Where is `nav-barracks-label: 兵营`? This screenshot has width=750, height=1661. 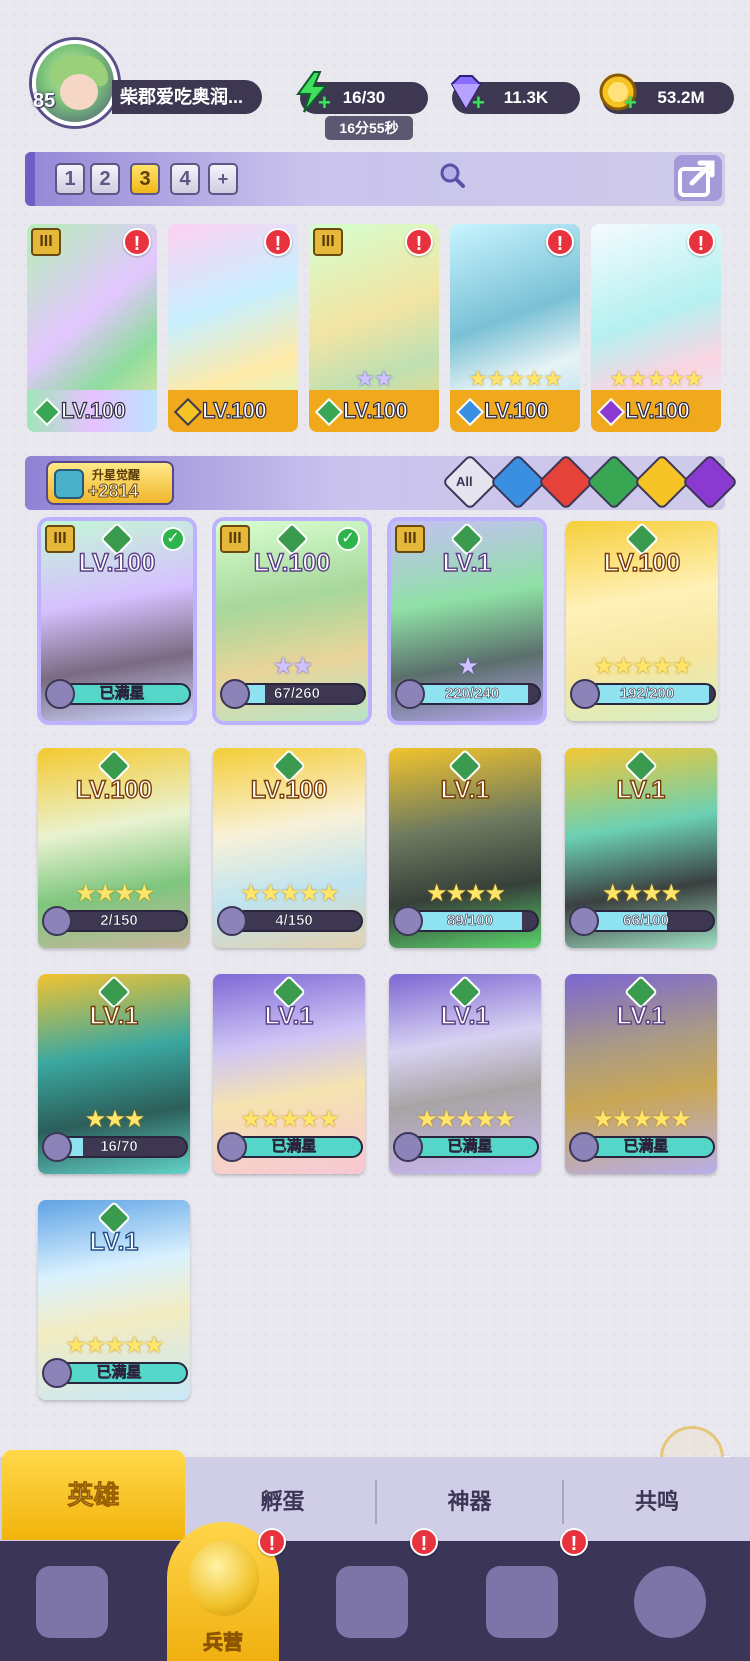
nav-barracks-label: 兵营 is located at coordinates (223, 1643).